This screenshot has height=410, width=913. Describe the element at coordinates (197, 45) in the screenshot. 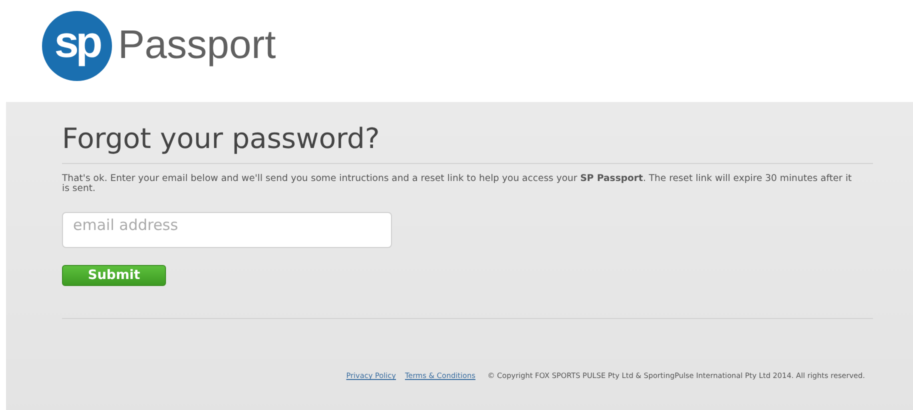

I see `logo-text: Passport` at that location.